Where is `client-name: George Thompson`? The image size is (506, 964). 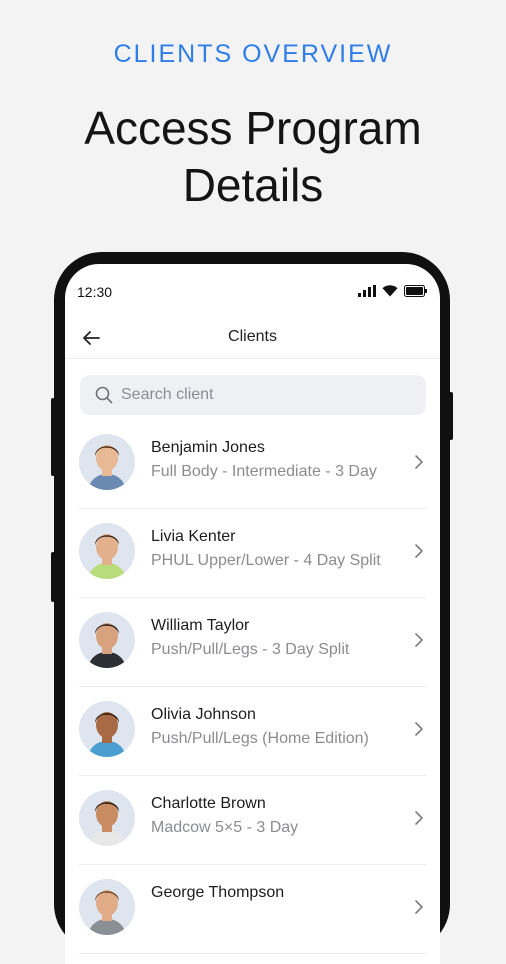
client-name: George Thompson is located at coordinates (218, 892).